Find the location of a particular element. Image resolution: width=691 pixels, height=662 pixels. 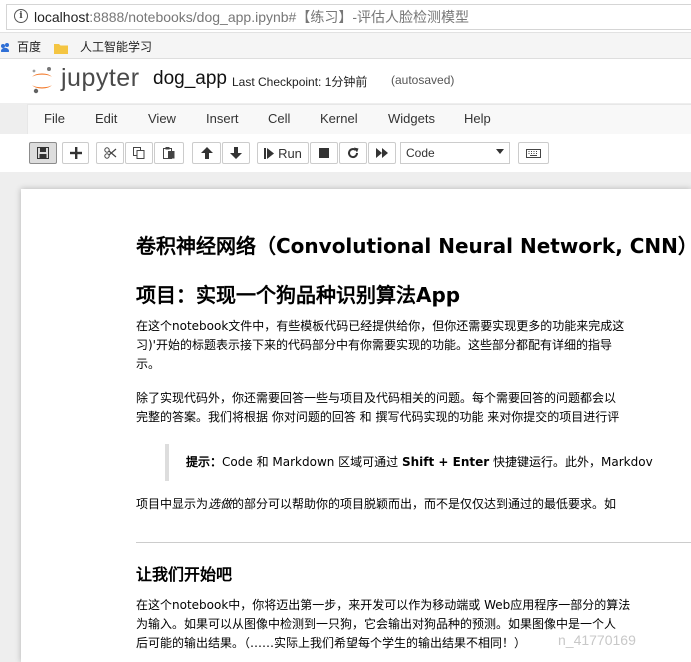

paste-icon is located at coordinates (169, 153).